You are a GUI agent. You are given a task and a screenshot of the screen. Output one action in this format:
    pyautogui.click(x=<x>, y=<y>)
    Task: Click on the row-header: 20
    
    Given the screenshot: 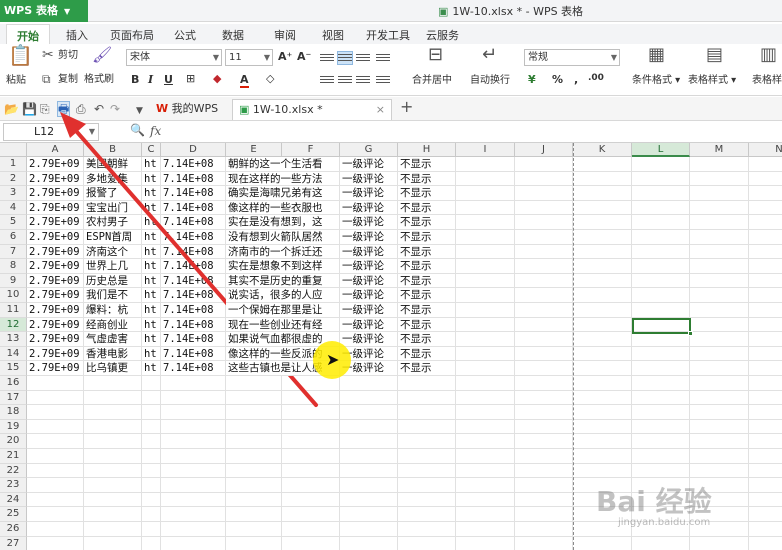 What is the action you would take?
    pyautogui.click(x=13, y=441)
    